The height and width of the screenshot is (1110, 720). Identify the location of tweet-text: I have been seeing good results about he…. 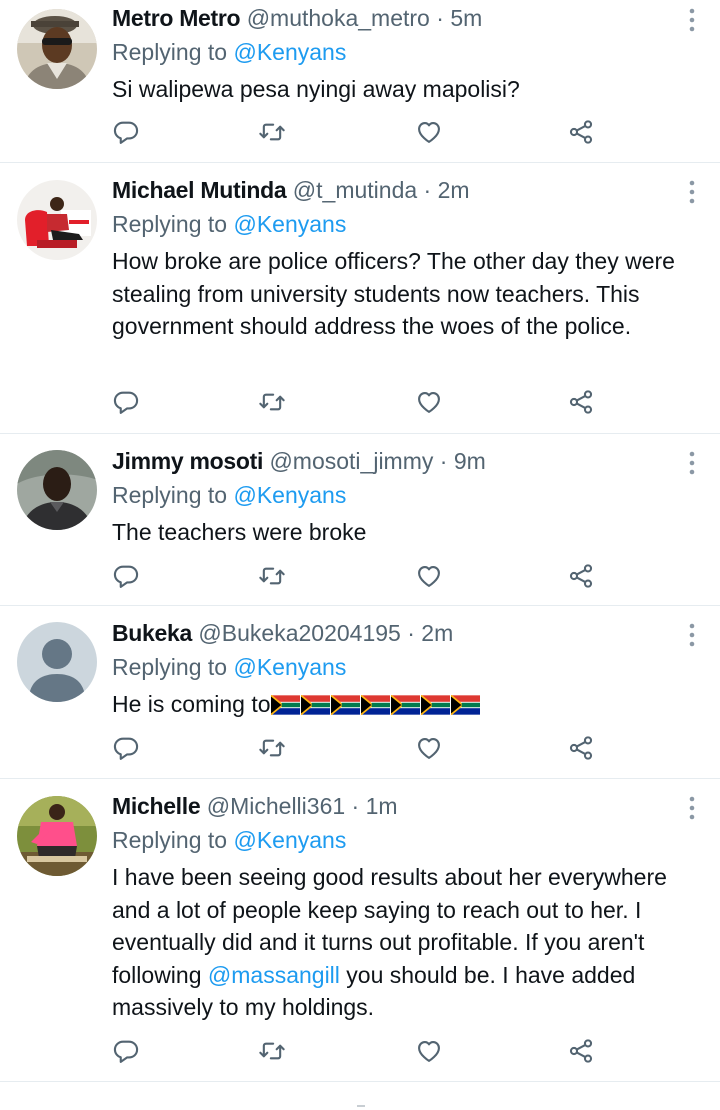
(409, 942).